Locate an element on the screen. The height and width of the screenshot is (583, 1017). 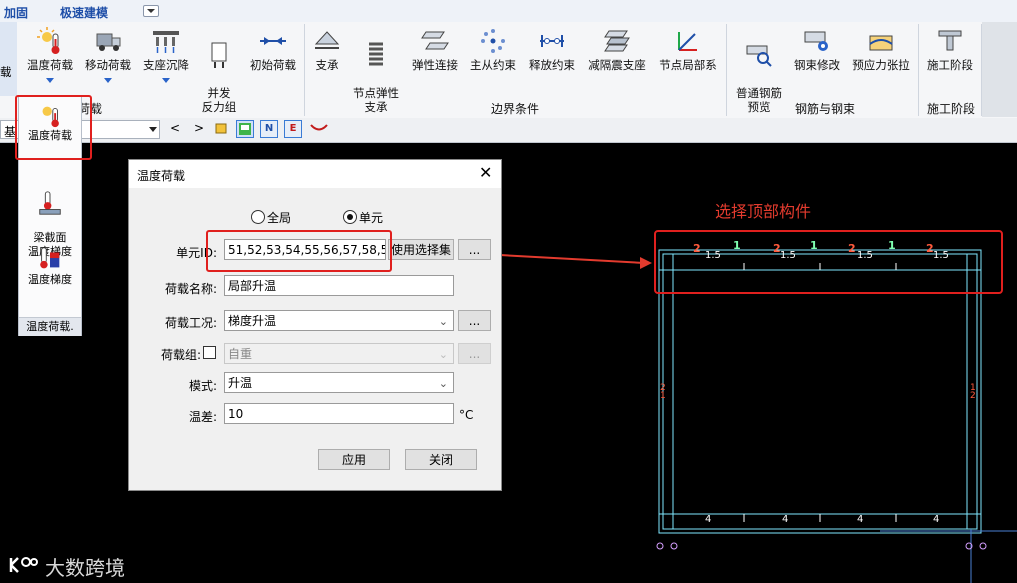
mode-select: 升温 ⌄ is located at coordinates (339, 382).